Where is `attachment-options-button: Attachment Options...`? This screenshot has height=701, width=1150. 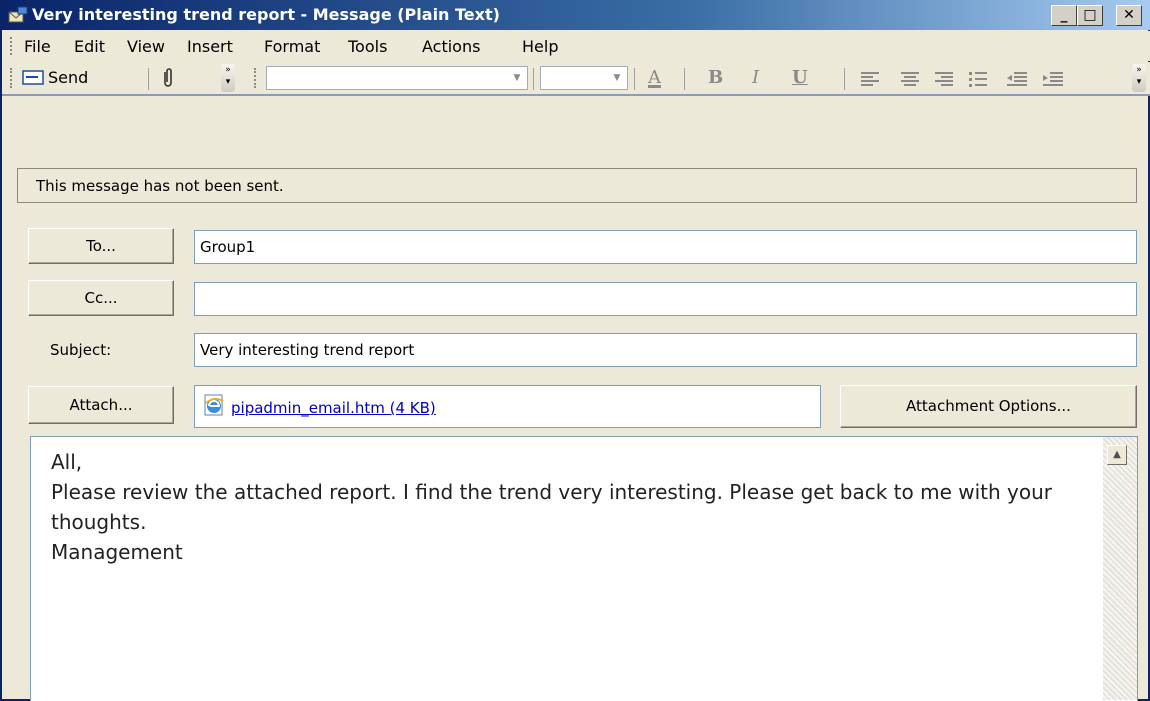 attachment-options-button: Attachment Options... is located at coordinates (988, 406).